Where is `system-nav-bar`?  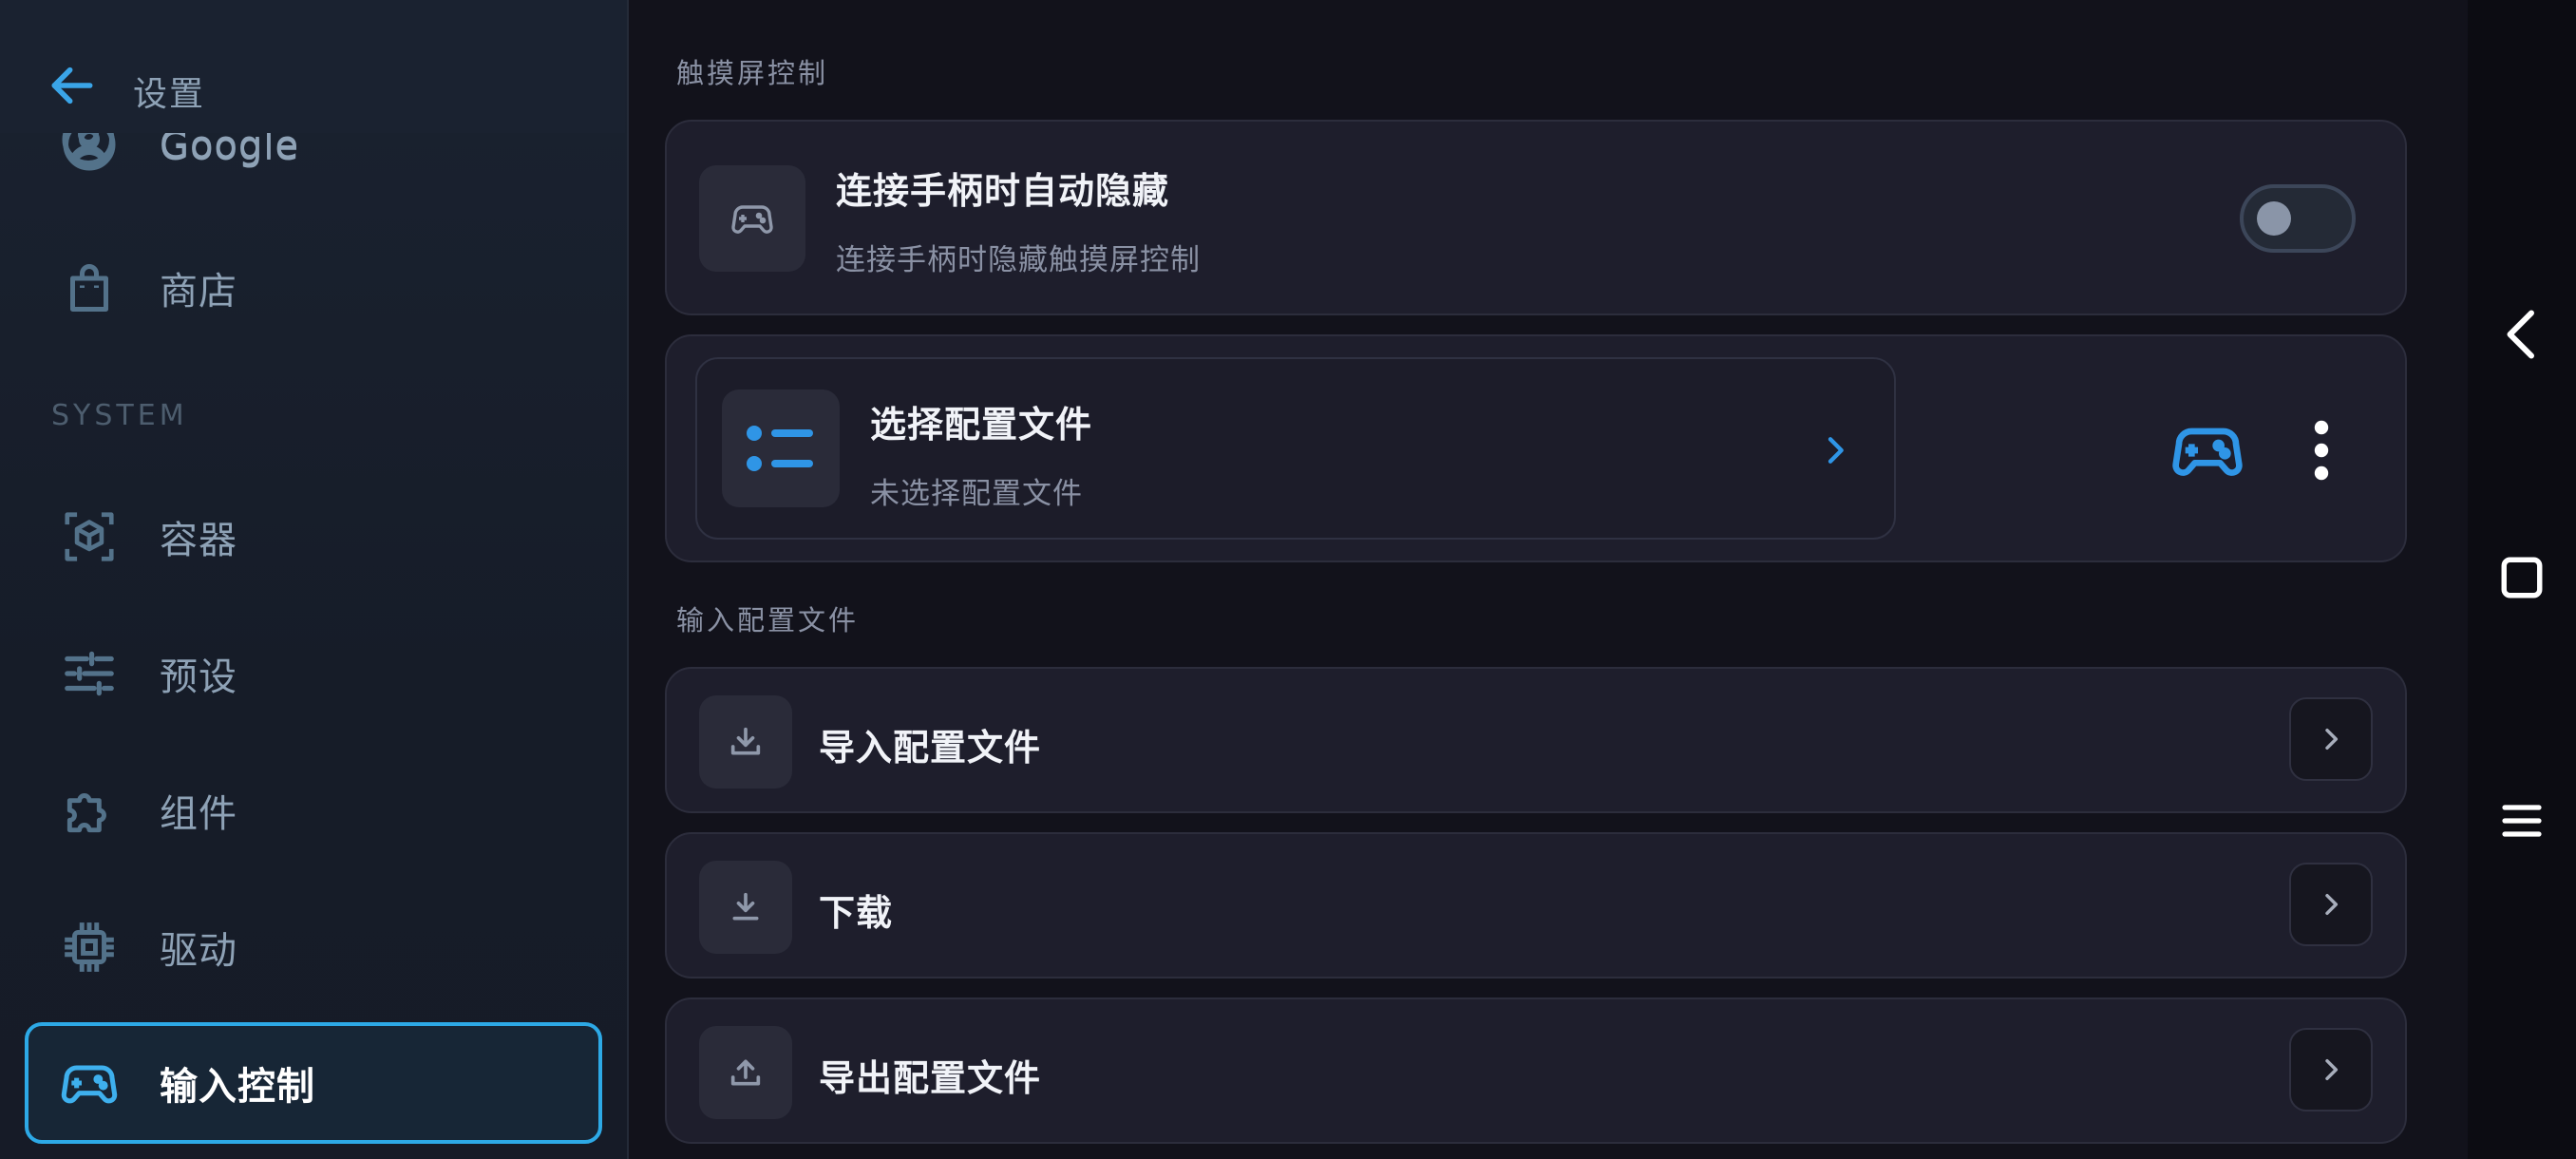
system-nav-bar is located at coordinates (2522, 579).